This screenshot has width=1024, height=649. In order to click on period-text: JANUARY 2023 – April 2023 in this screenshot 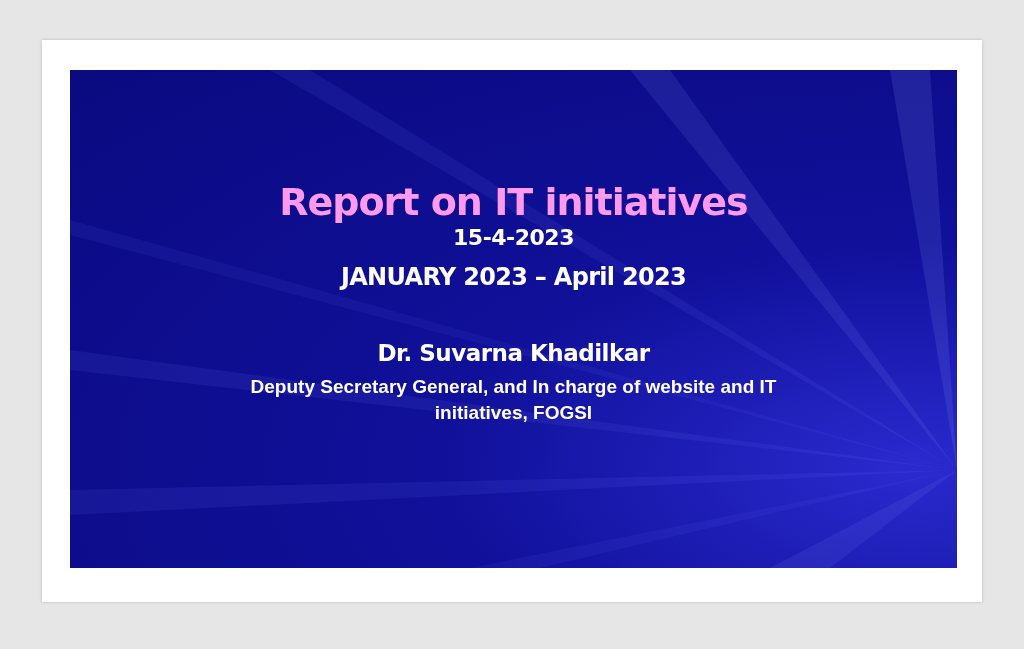, I will do `click(513, 277)`.